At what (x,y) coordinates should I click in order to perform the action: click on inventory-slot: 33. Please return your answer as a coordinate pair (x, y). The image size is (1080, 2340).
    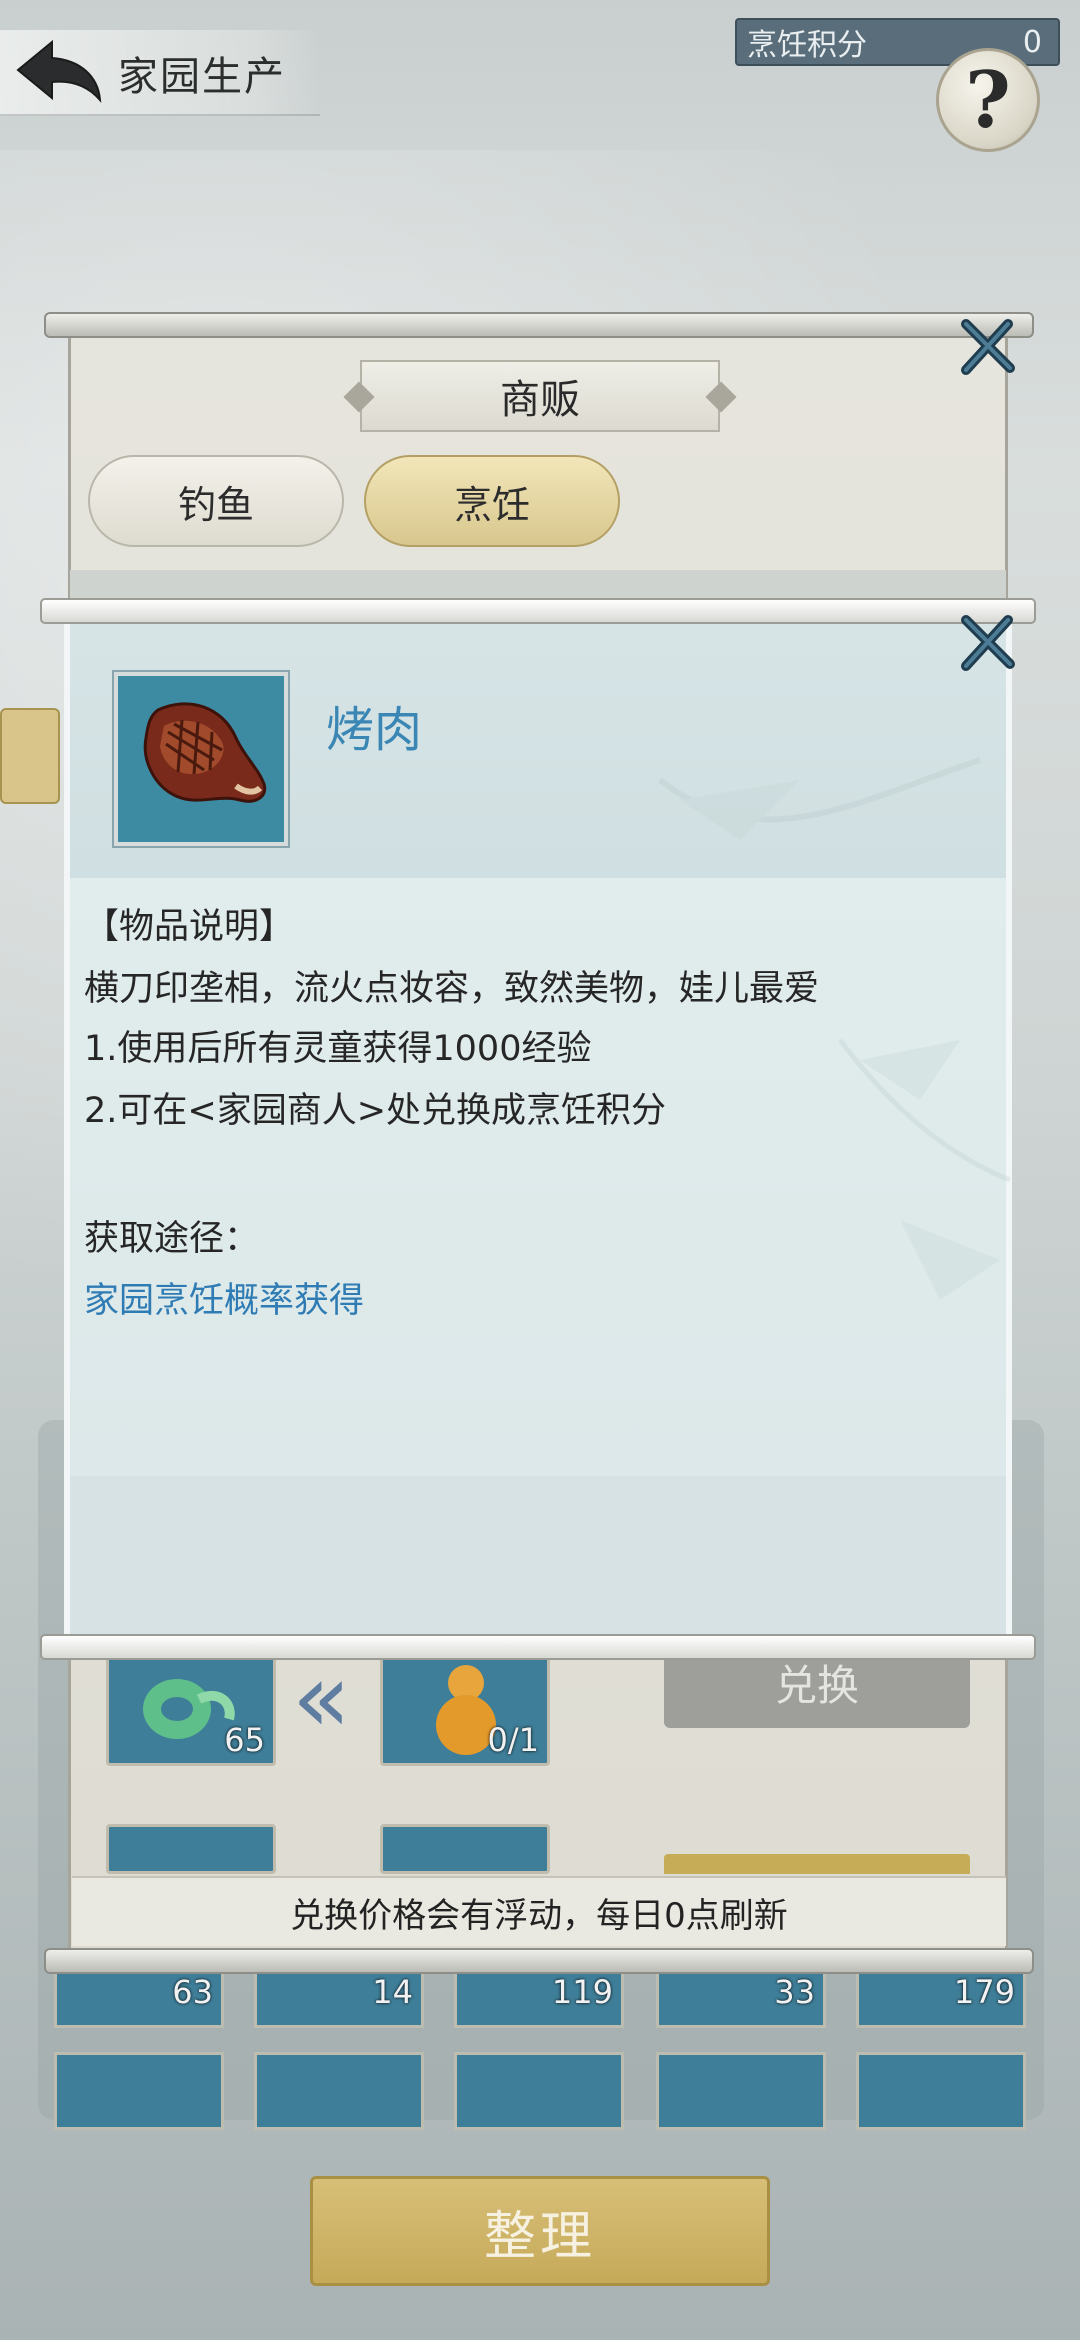
    Looking at the image, I should click on (741, 1998).